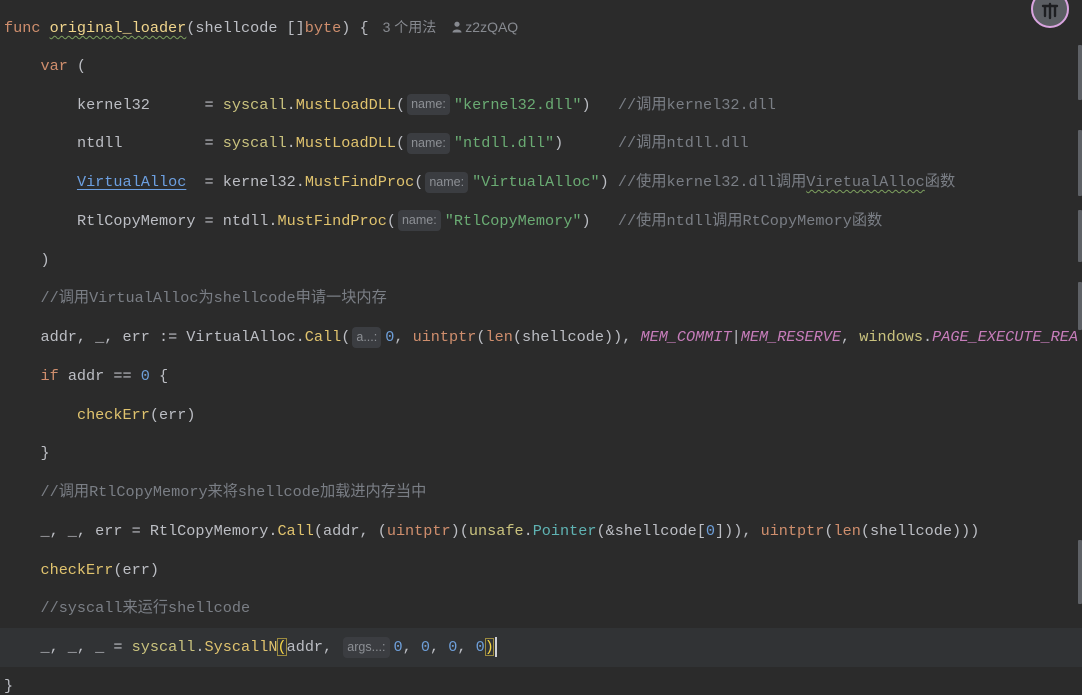 The height and width of the screenshot is (695, 1082). What do you see at coordinates (791, 337) in the screenshot?
I see `code-token: MEM_RESERVE` at bounding box center [791, 337].